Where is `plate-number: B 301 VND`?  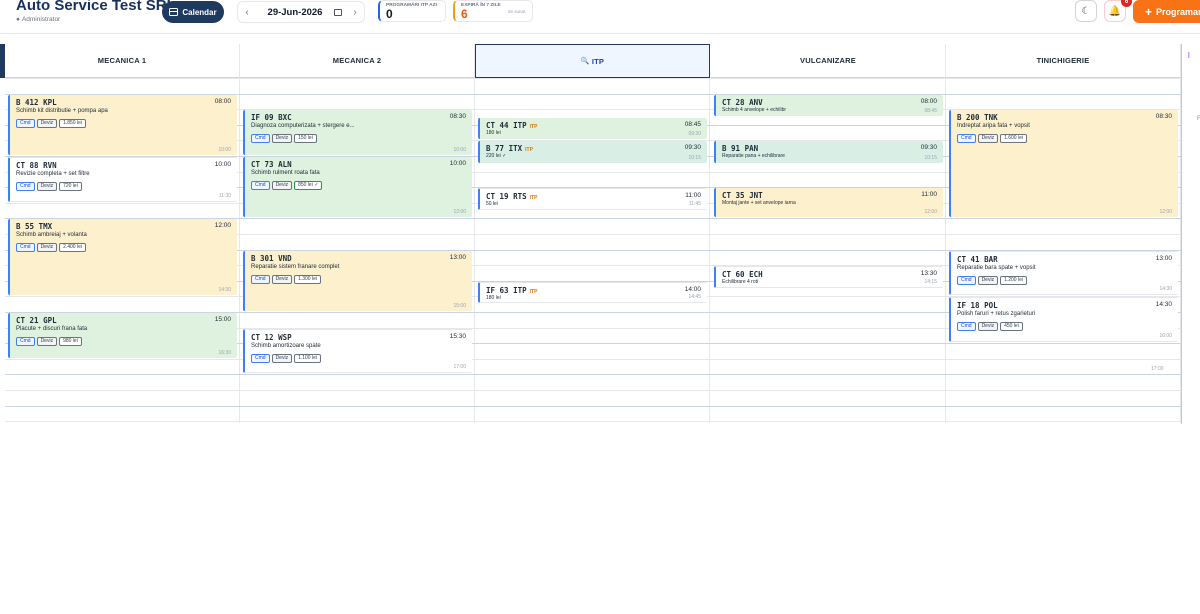 plate-number: B 301 VND is located at coordinates (271, 258).